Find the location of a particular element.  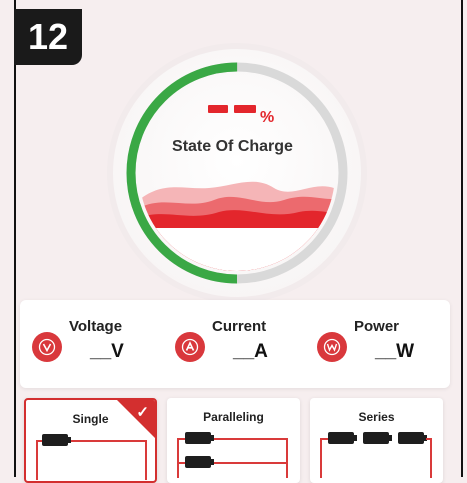

step-number-badge: 12 is located at coordinates (48, 37).